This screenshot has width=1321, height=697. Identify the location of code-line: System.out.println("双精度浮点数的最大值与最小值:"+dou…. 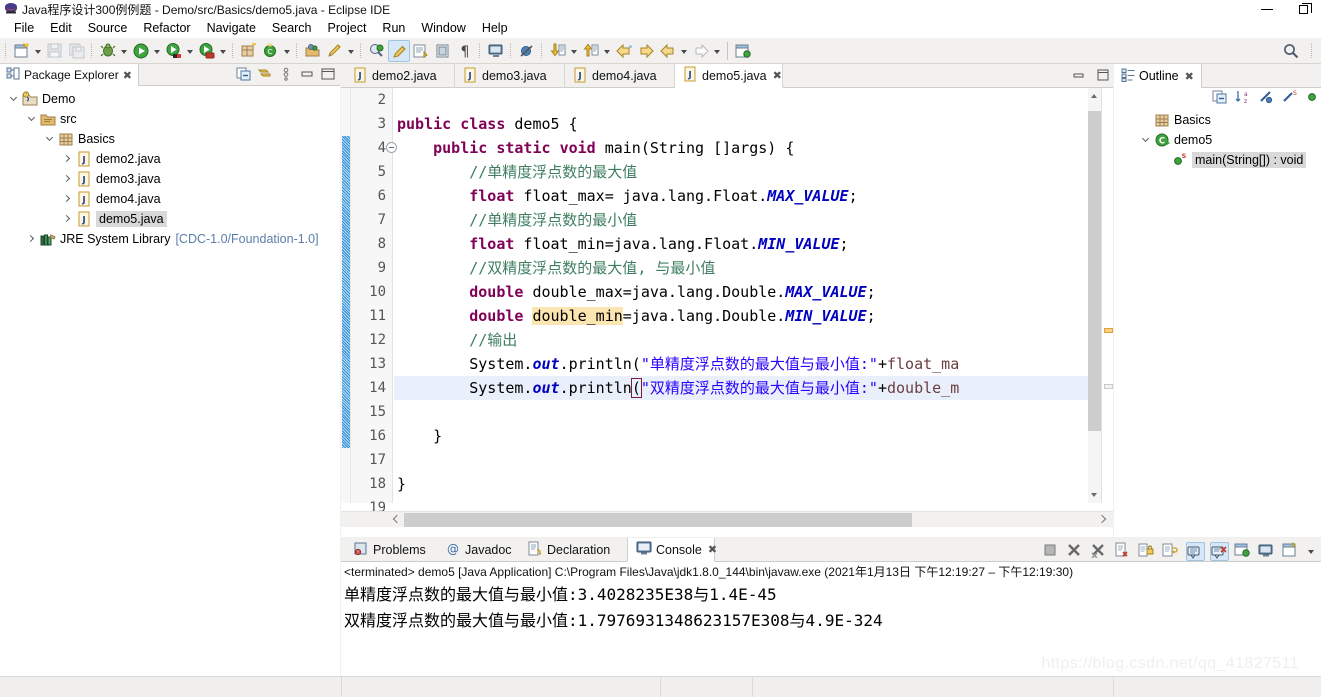
(742, 388).